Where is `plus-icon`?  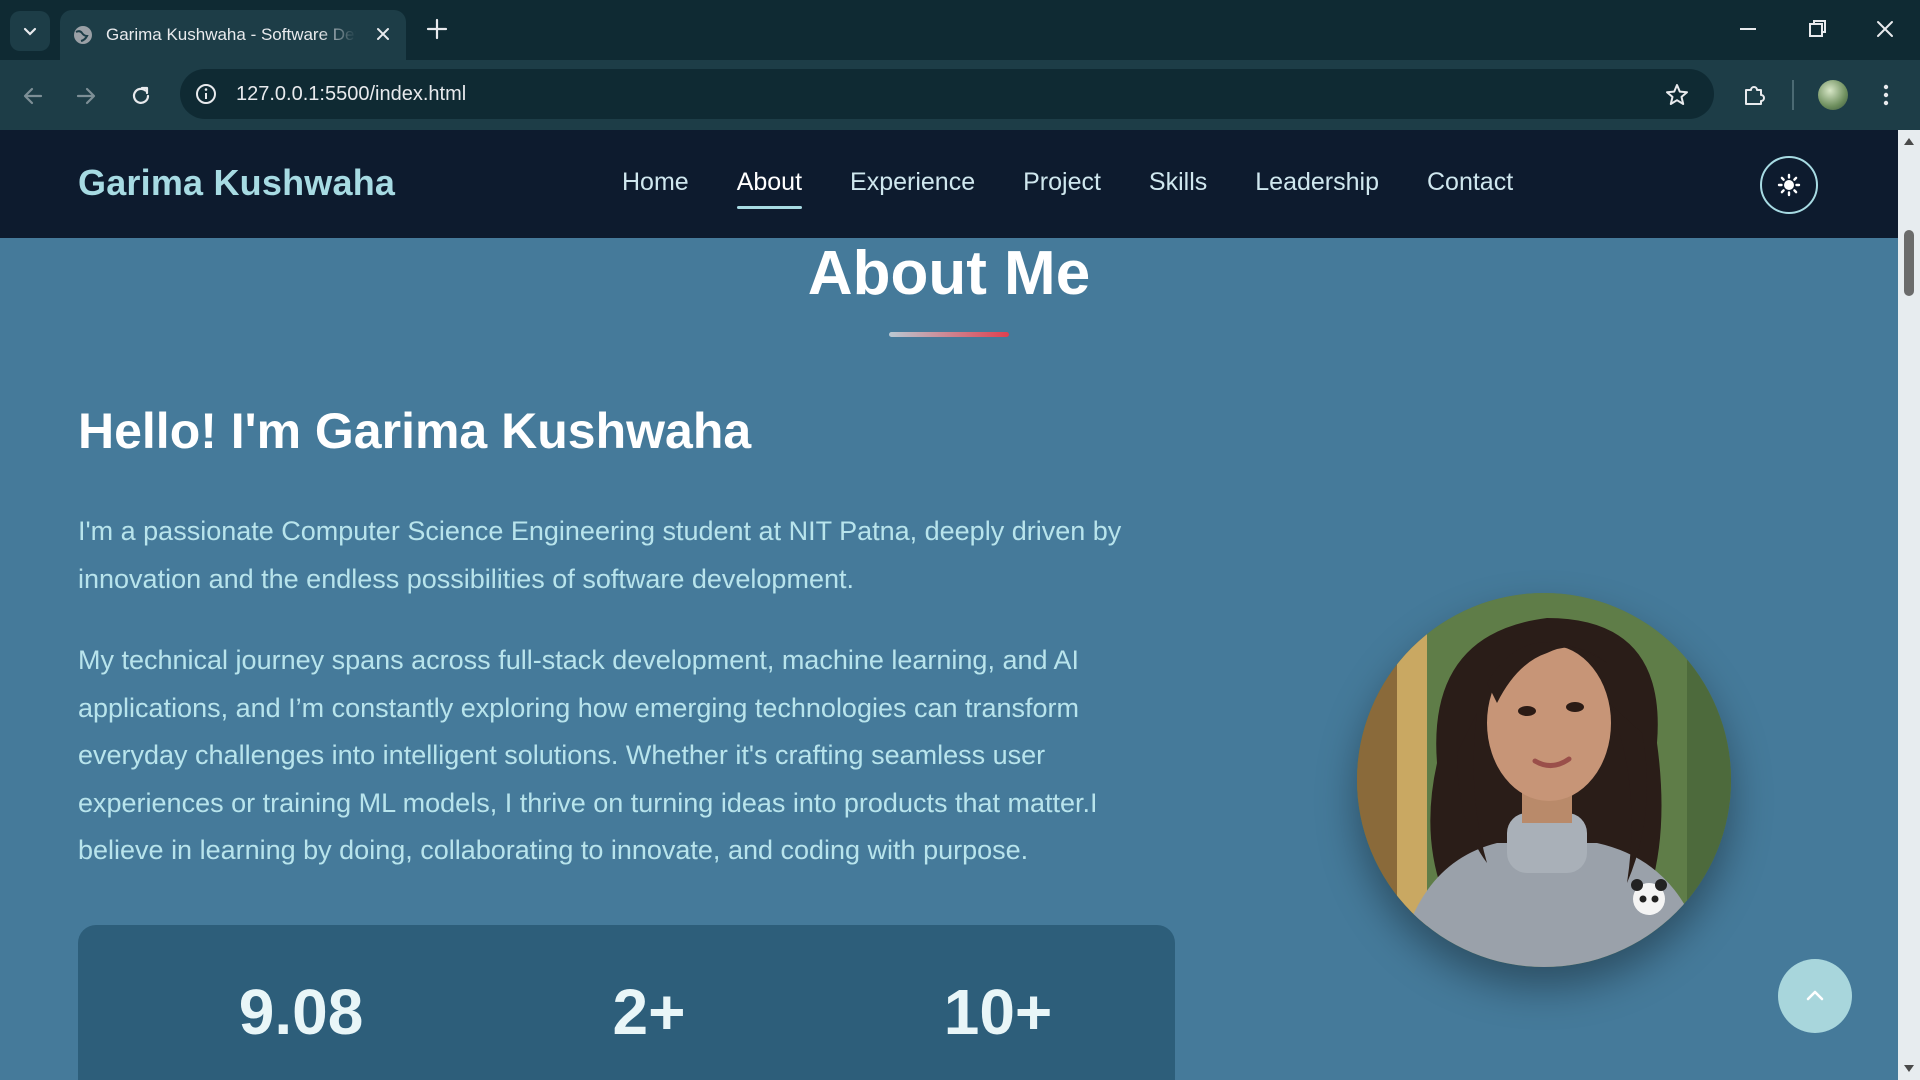
plus-icon is located at coordinates (437, 29).